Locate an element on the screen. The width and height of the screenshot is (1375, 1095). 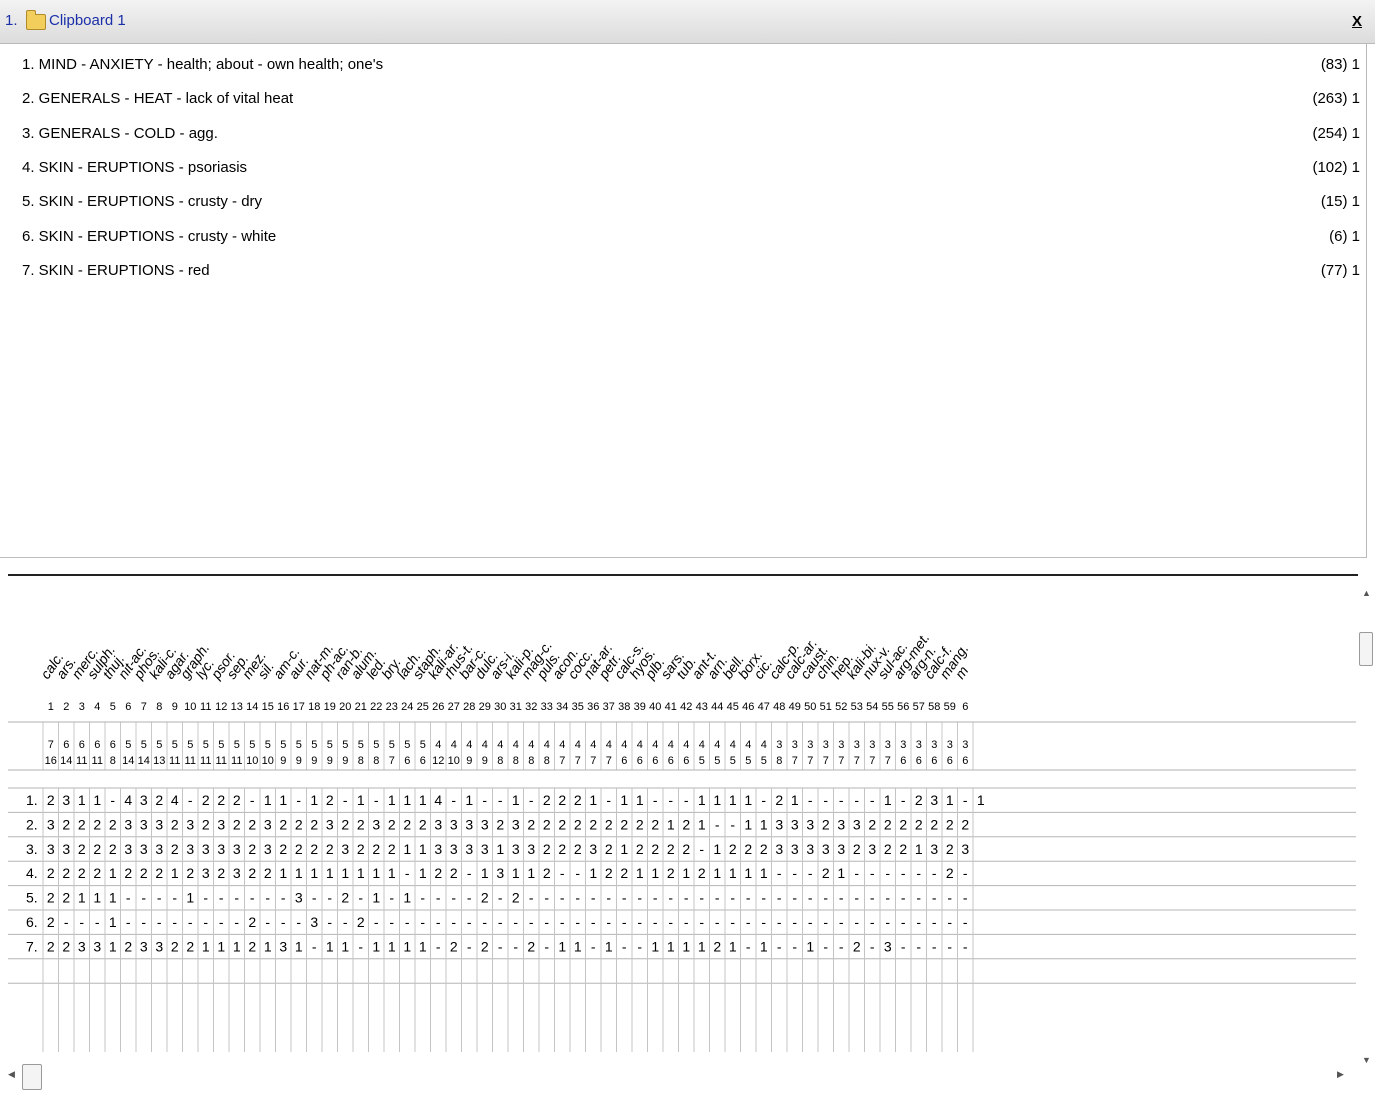
rubric-row: 5. SKIN - ERUPTIONS - crusty - dry (15) 1 is located at coordinates (691, 203).